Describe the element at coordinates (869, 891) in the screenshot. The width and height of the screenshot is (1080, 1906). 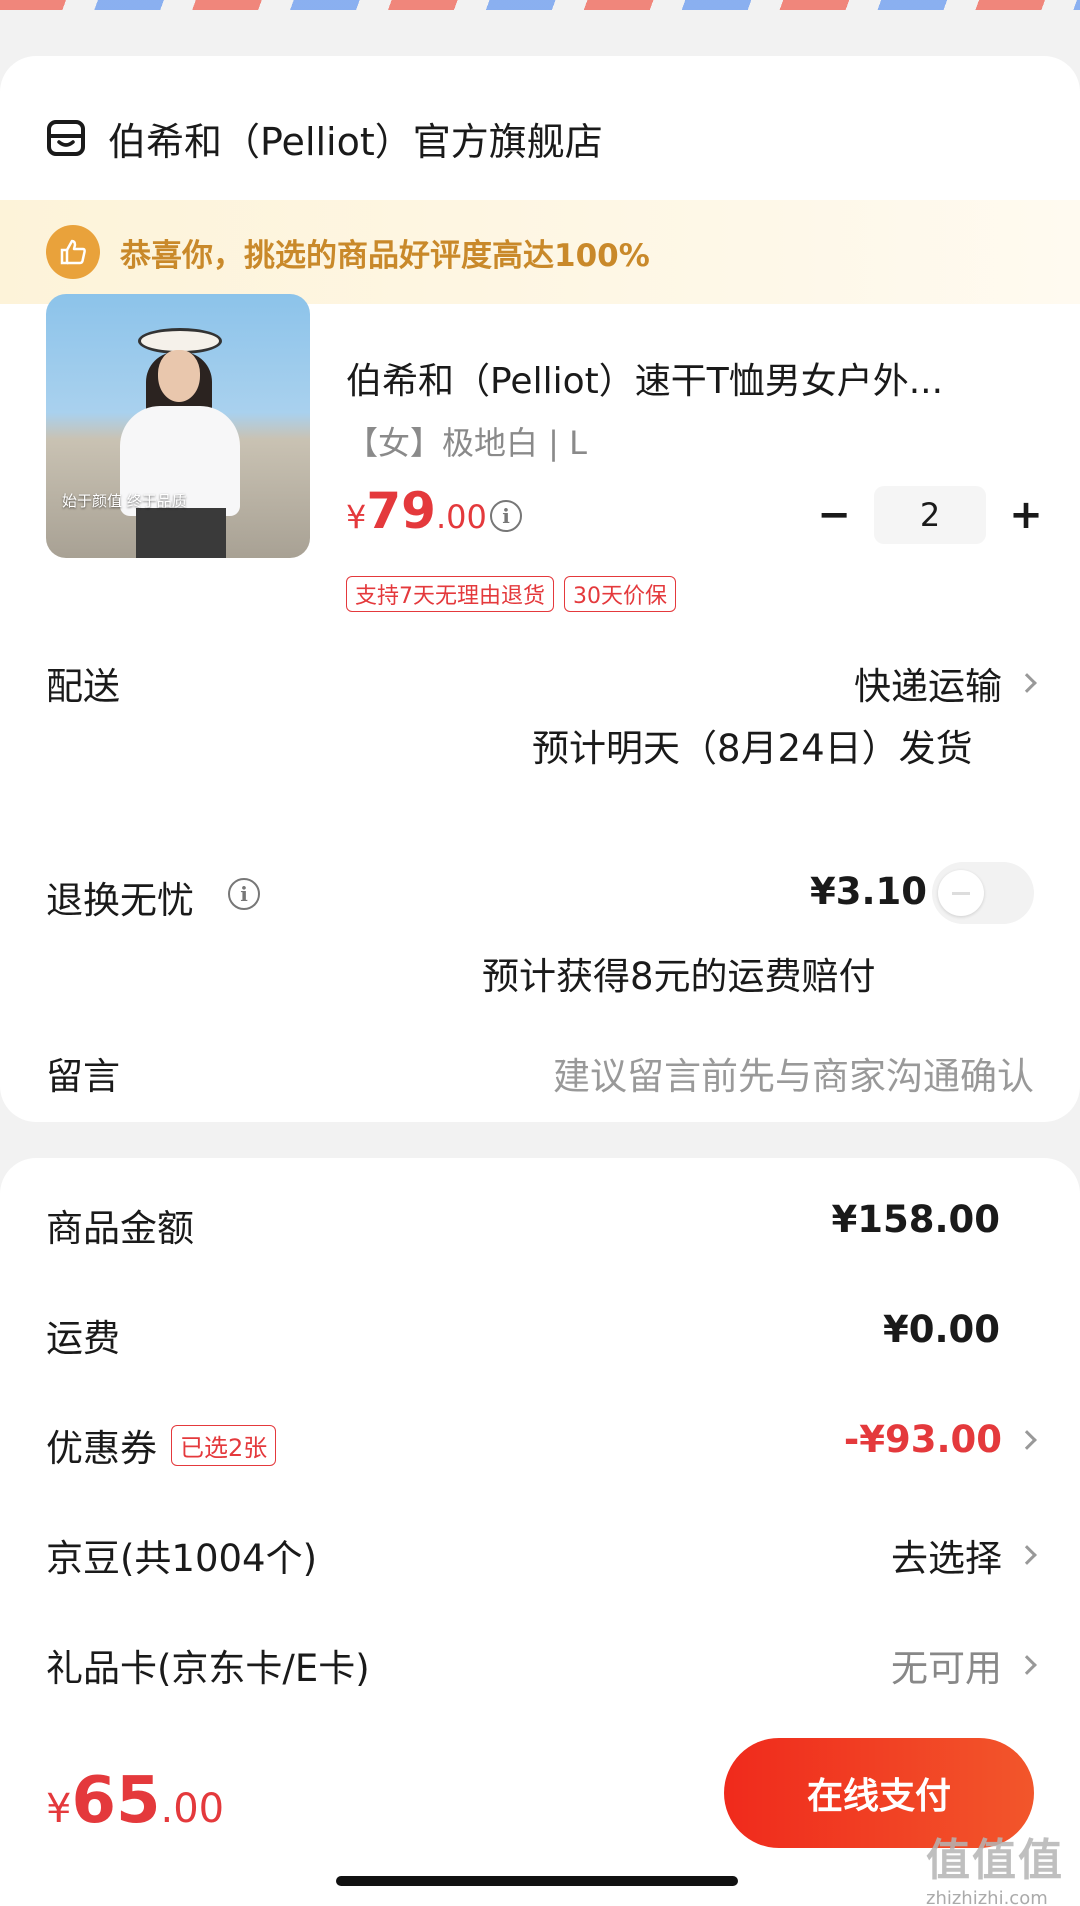
I see `return-price: ¥3.10` at that location.